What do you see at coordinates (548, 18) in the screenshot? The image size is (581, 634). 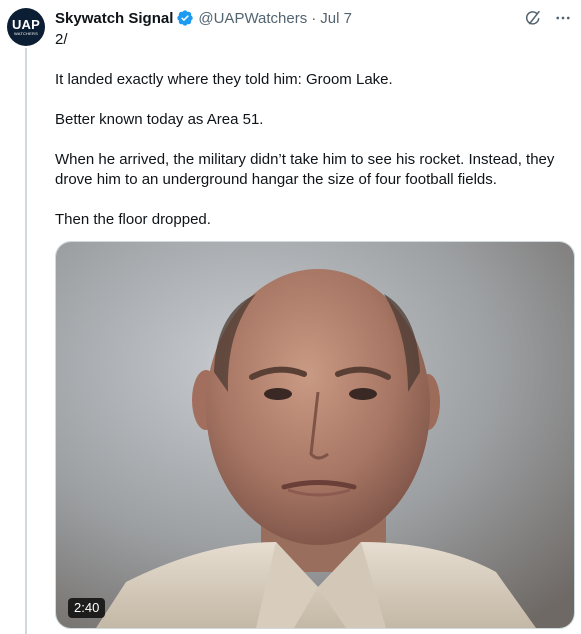 I see `tweet-actions` at bounding box center [548, 18].